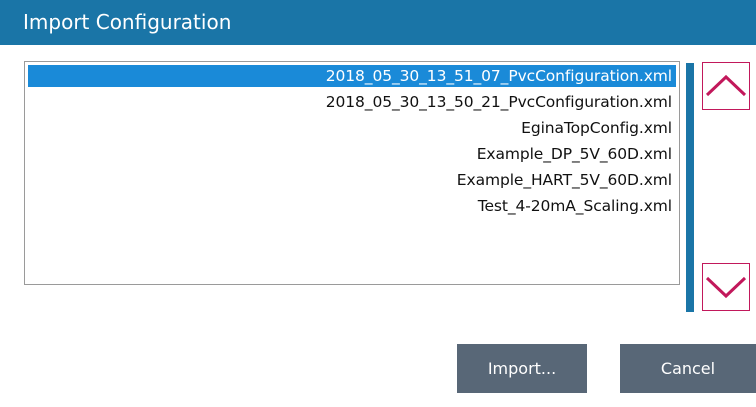 The width and height of the screenshot is (756, 407). Describe the element at coordinates (127, 22) in the screenshot. I see `dialog-title: Import Configuration` at that location.